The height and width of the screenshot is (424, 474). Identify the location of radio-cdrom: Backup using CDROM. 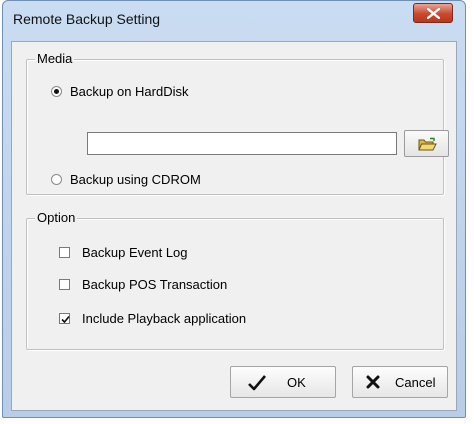
(126, 179).